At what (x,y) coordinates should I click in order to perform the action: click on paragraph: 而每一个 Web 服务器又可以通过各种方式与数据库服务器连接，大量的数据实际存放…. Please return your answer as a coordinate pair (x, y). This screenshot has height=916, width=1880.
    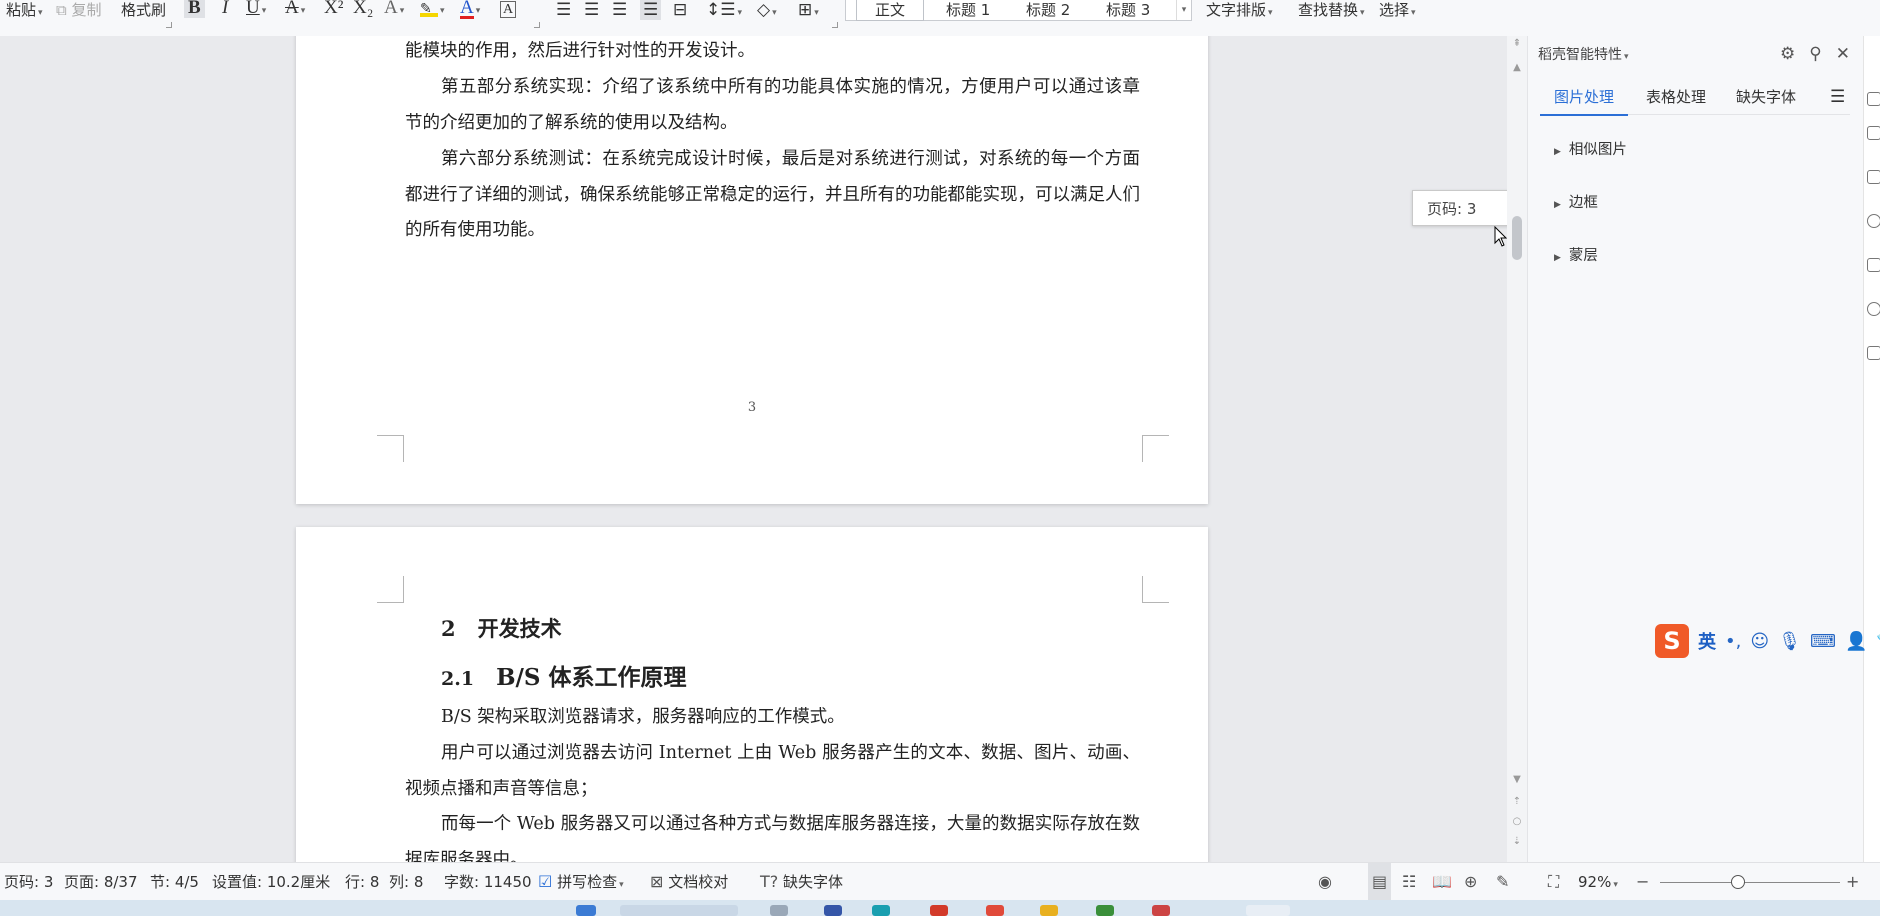
    Looking at the image, I should click on (772, 834).